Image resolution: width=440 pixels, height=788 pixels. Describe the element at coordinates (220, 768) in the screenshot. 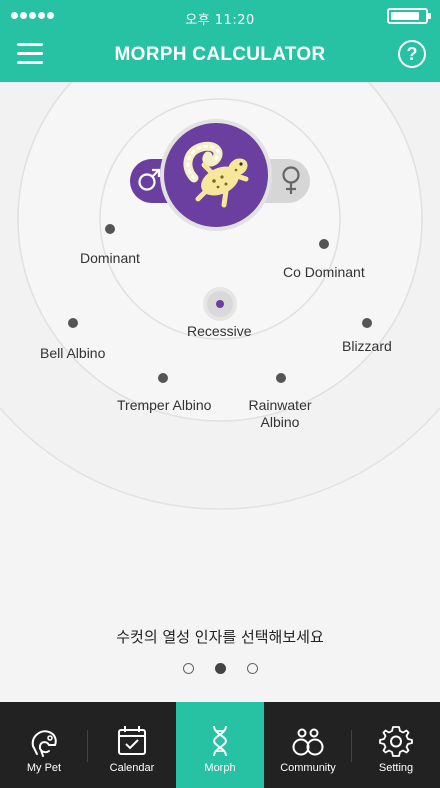

I see `tab-label-morph: Morph` at that location.